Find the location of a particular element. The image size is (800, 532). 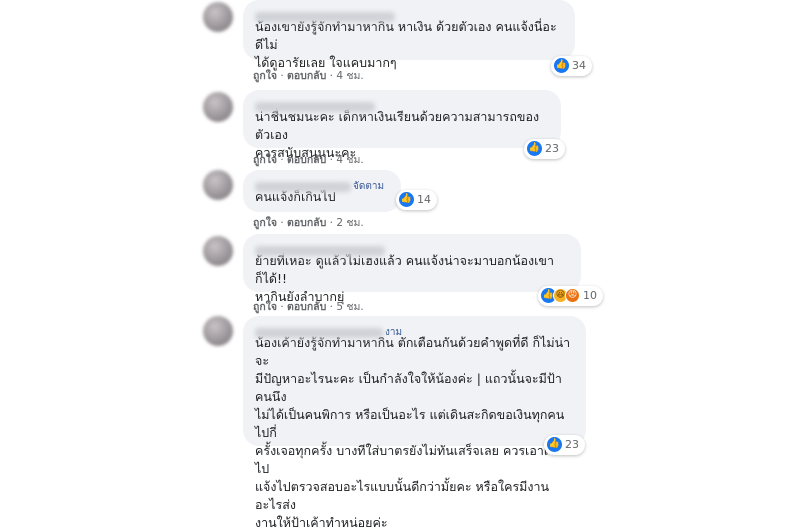

comment-actions: ถูกใจ · ตอบกลับ · 2 ชม. is located at coordinates (308, 222).